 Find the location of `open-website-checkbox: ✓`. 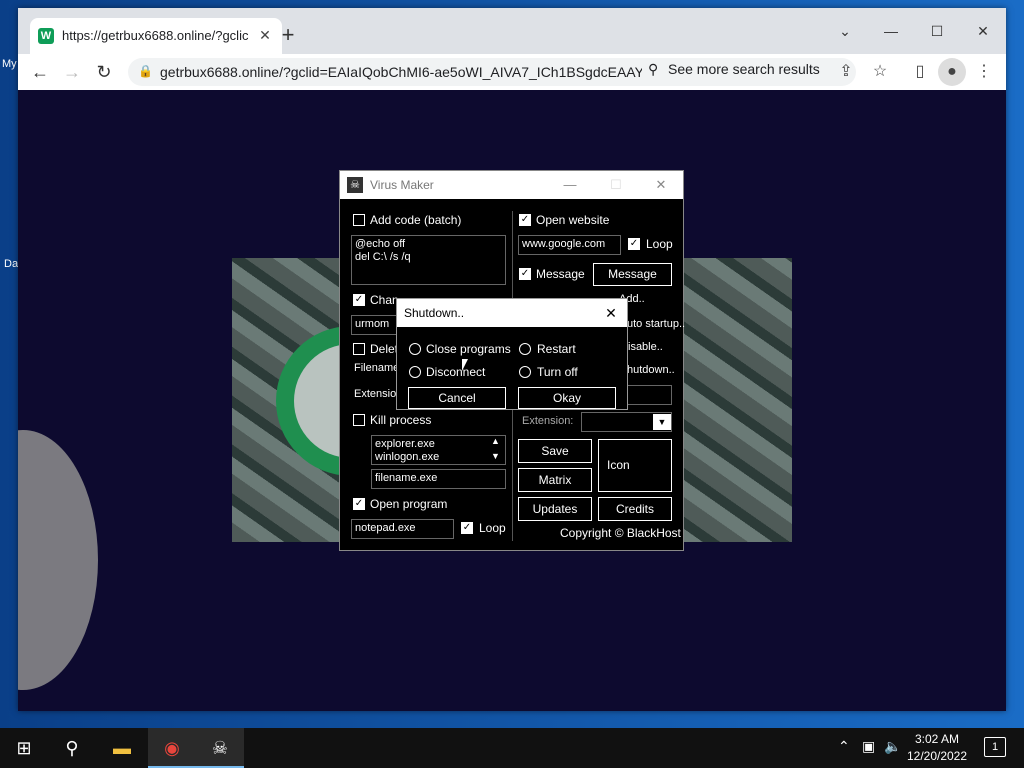

open-website-checkbox: ✓ is located at coordinates (525, 220).